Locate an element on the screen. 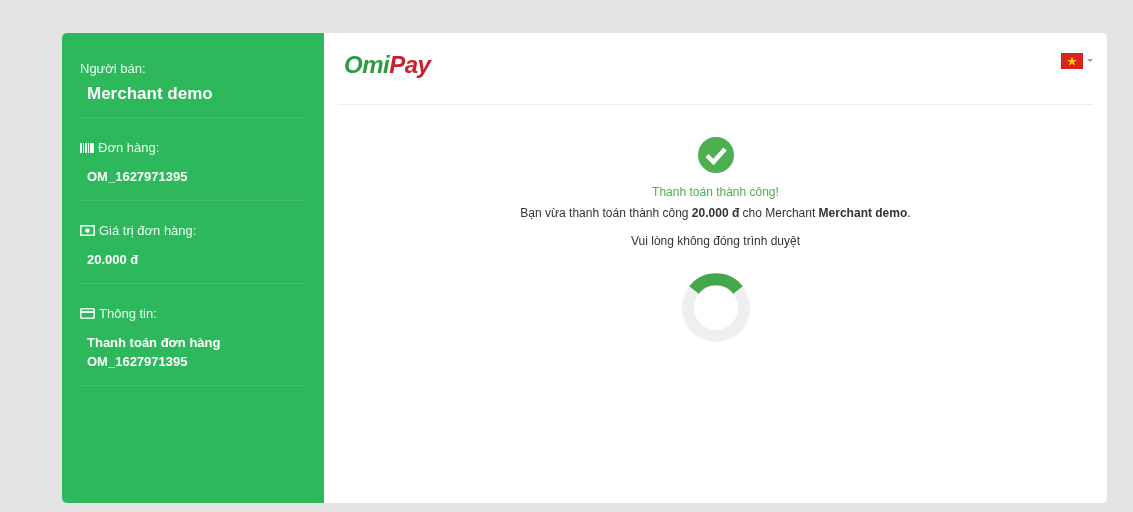  banknote-icon is located at coordinates (87, 230).